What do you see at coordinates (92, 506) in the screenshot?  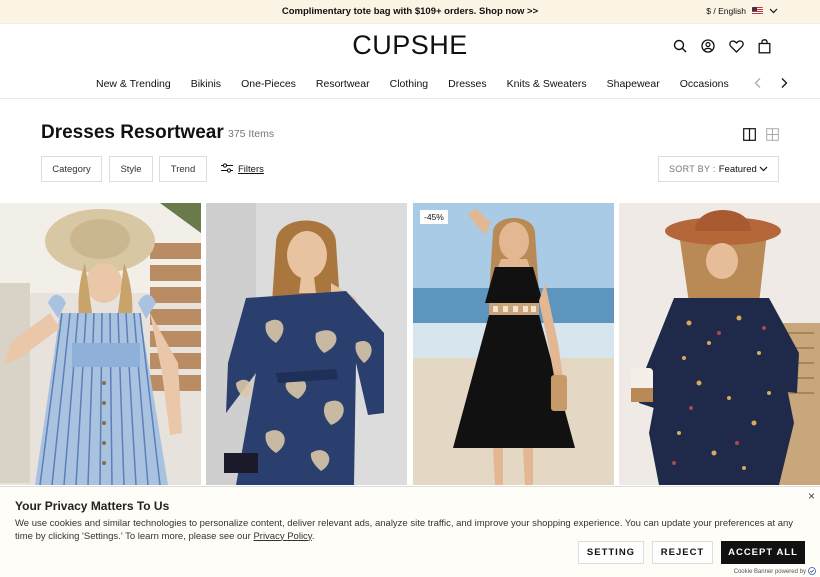 I see `cookie-title: Your Privacy Matters To Us` at bounding box center [92, 506].